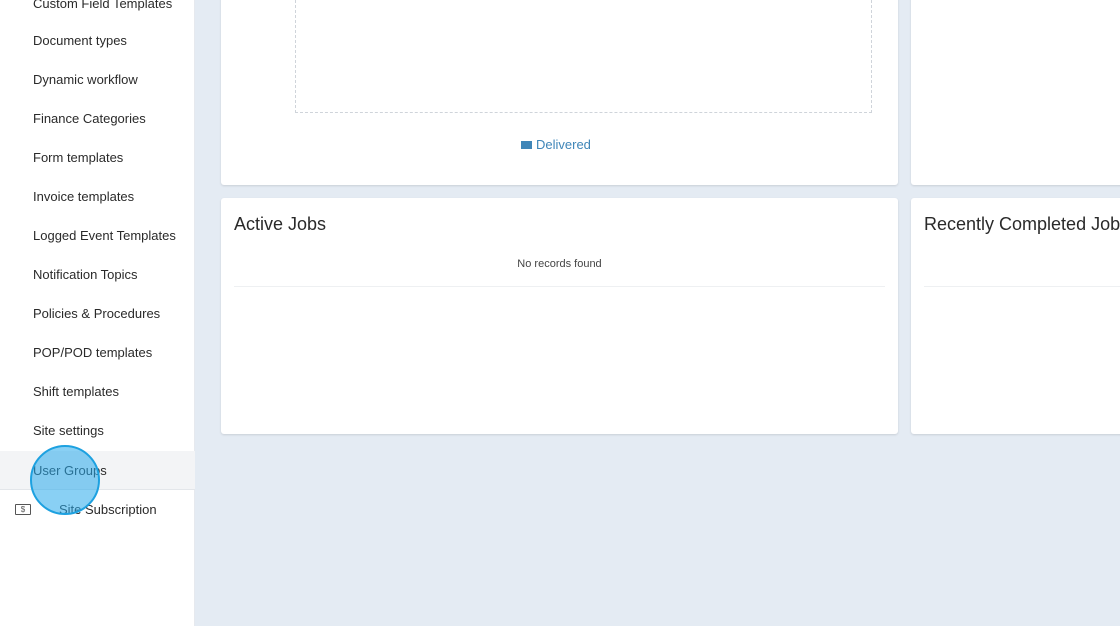 Image resolution: width=1120 pixels, height=626 pixels. I want to click on chart-legend: Delivered, so click(556, 144).